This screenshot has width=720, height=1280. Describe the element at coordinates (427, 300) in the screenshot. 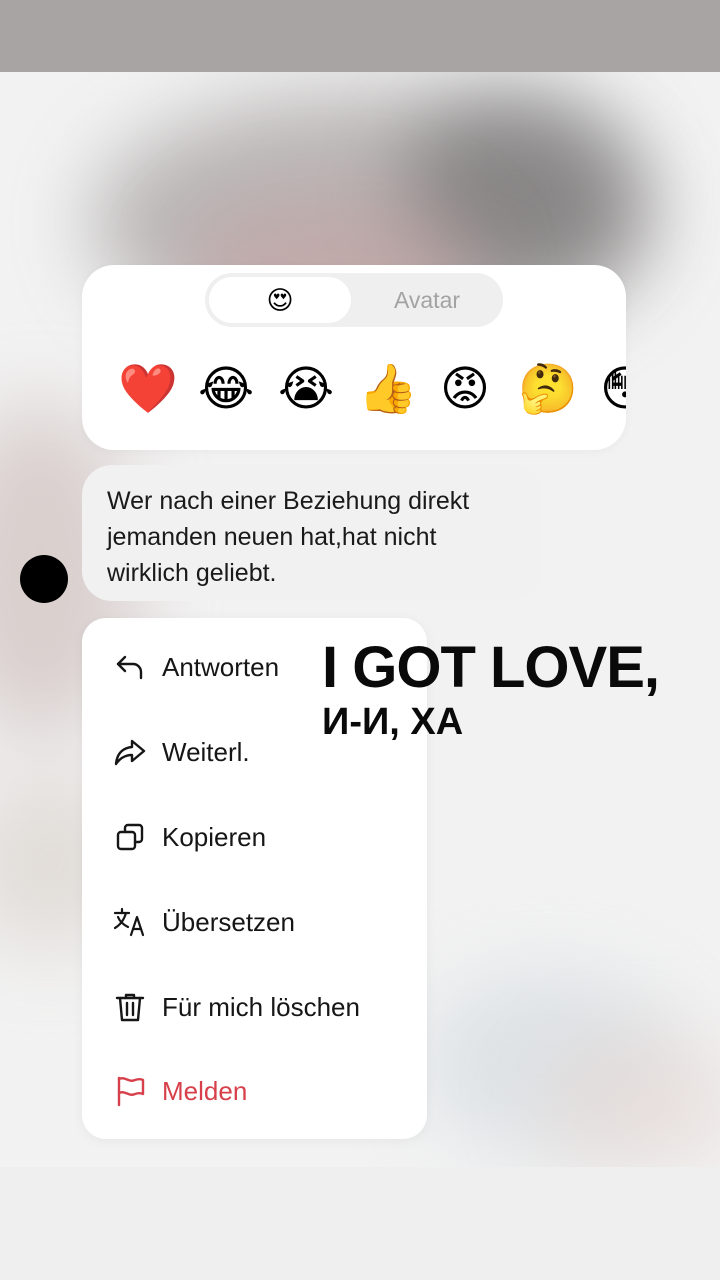

I see `tab-avatar: Avatar` at that location.